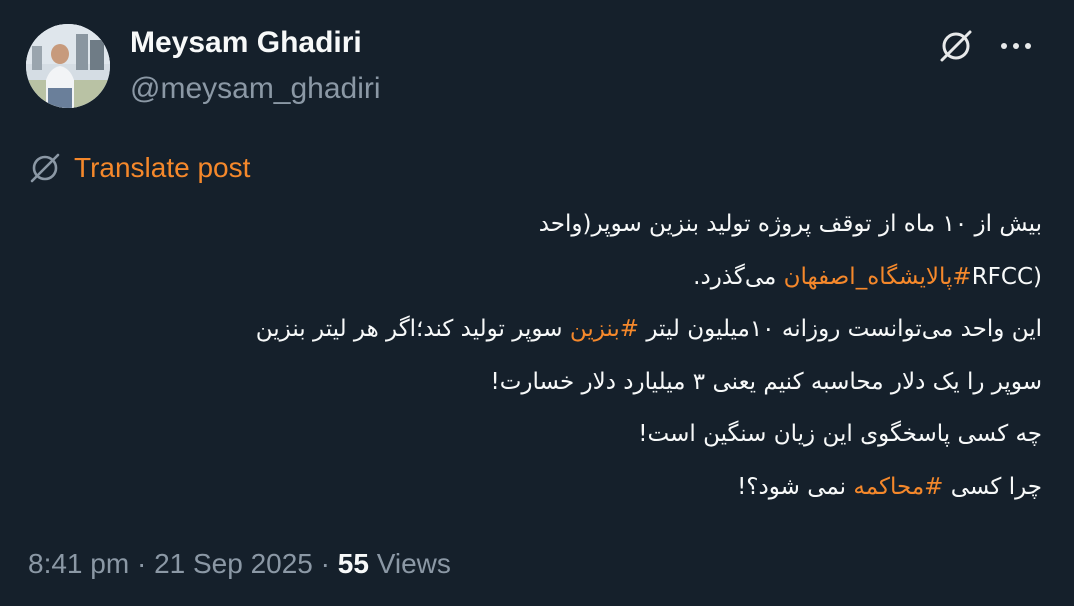 The image size is (1074, 606). Describe the element at coordinates (409, 563) in the screenshot. I see `views-label: Views` at that location.